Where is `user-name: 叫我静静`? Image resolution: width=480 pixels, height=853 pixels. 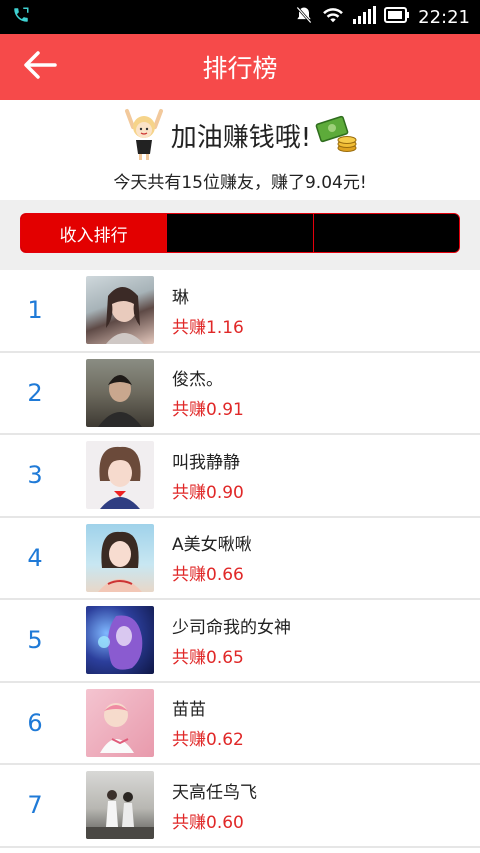 user-name: 叫我静静 is located at coordinates (206, 462).